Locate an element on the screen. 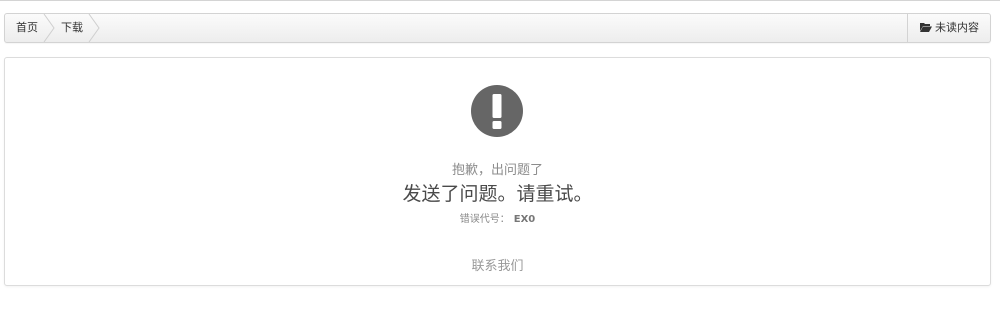  unread-content-link: 未读内容 is located at coordinates (948, 28).